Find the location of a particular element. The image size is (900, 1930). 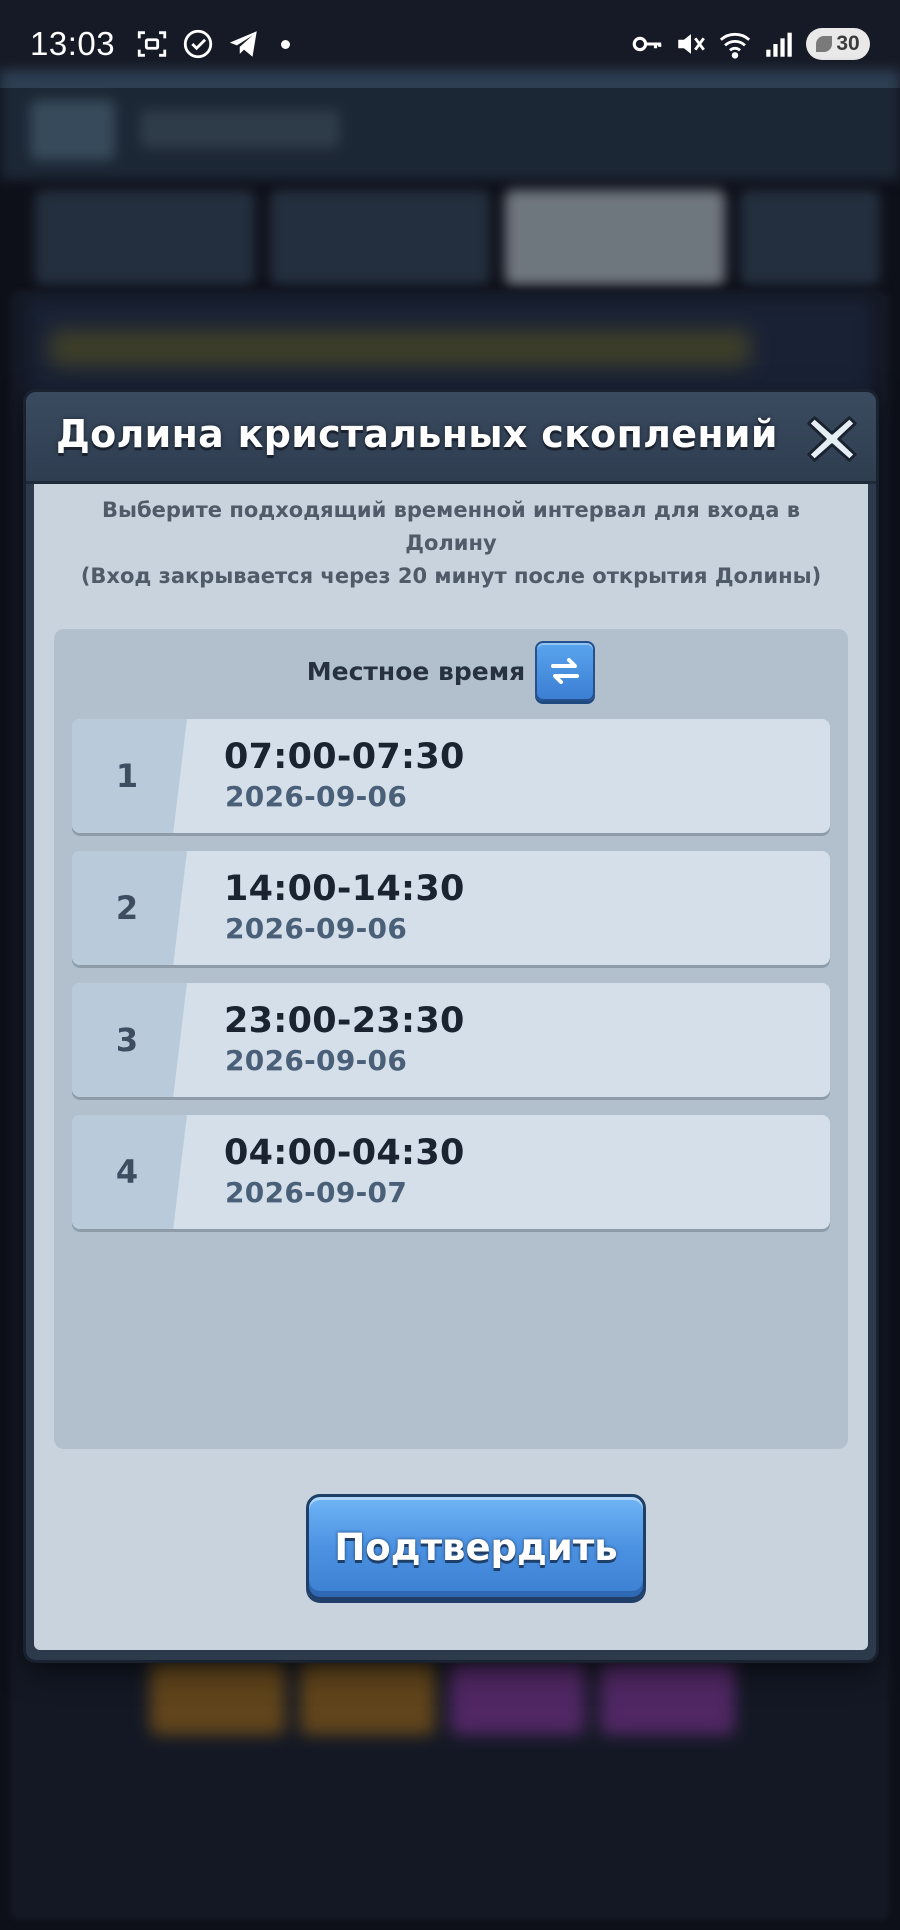

slot-number: 1 is located at coordinates (127, 776).